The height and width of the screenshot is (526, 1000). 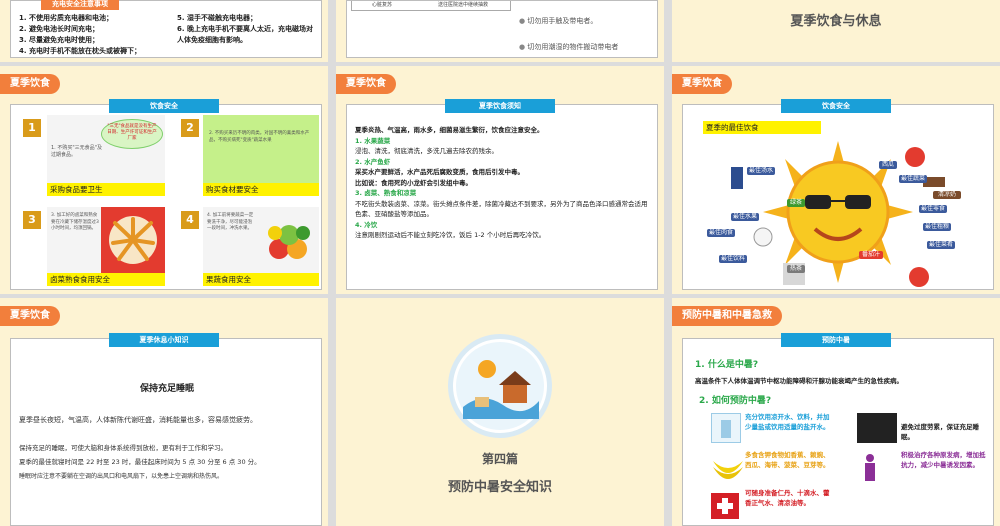 I want to click on panel-tab: 夏季休息小知识, so click(x=164, y=340).